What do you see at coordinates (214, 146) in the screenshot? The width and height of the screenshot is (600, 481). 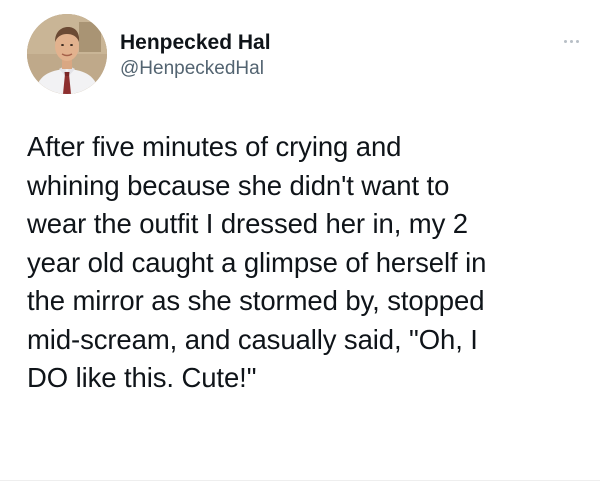 I see `tweet-text-line: After five minutes of crying and` at bounding box center [214, 146].